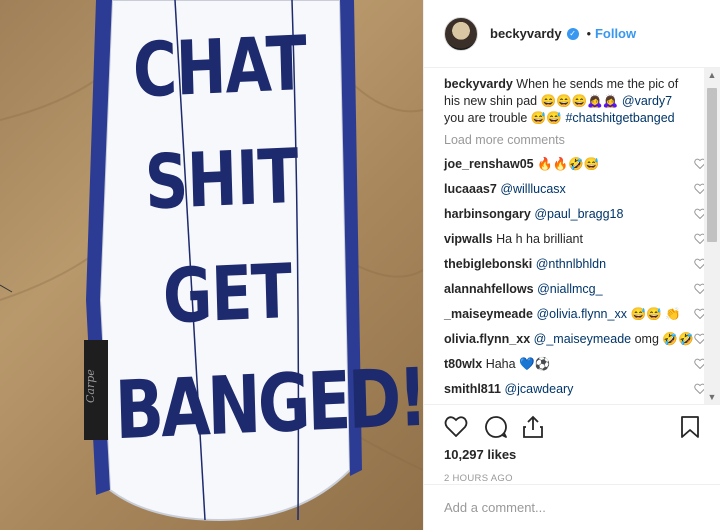 The image size is (720, 530). Describe the element at coordinates (690, 427) in the screenshot. I see `bookmark-icon` at that location.